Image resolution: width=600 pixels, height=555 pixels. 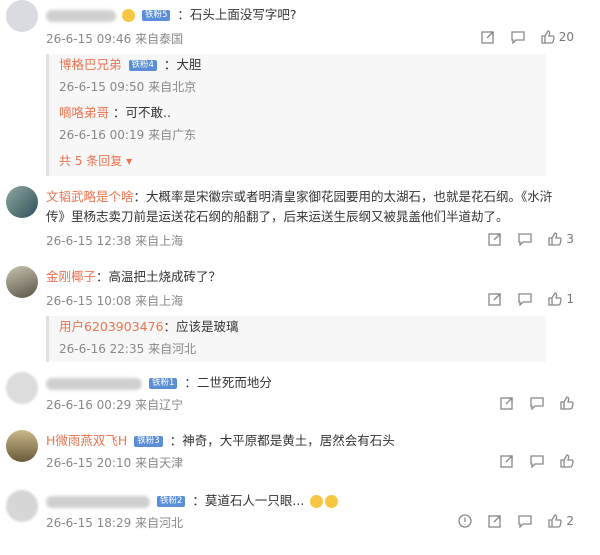 I want to click on like-button: 2, so click(x=561, y=521).